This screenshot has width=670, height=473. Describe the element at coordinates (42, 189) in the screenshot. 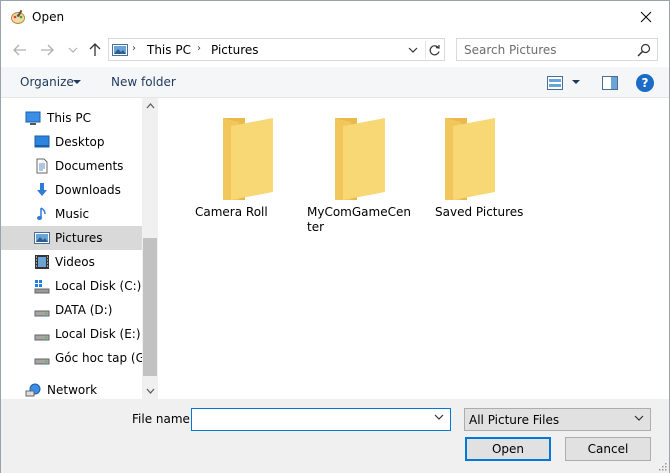

I see `downloads-icon` at that location.